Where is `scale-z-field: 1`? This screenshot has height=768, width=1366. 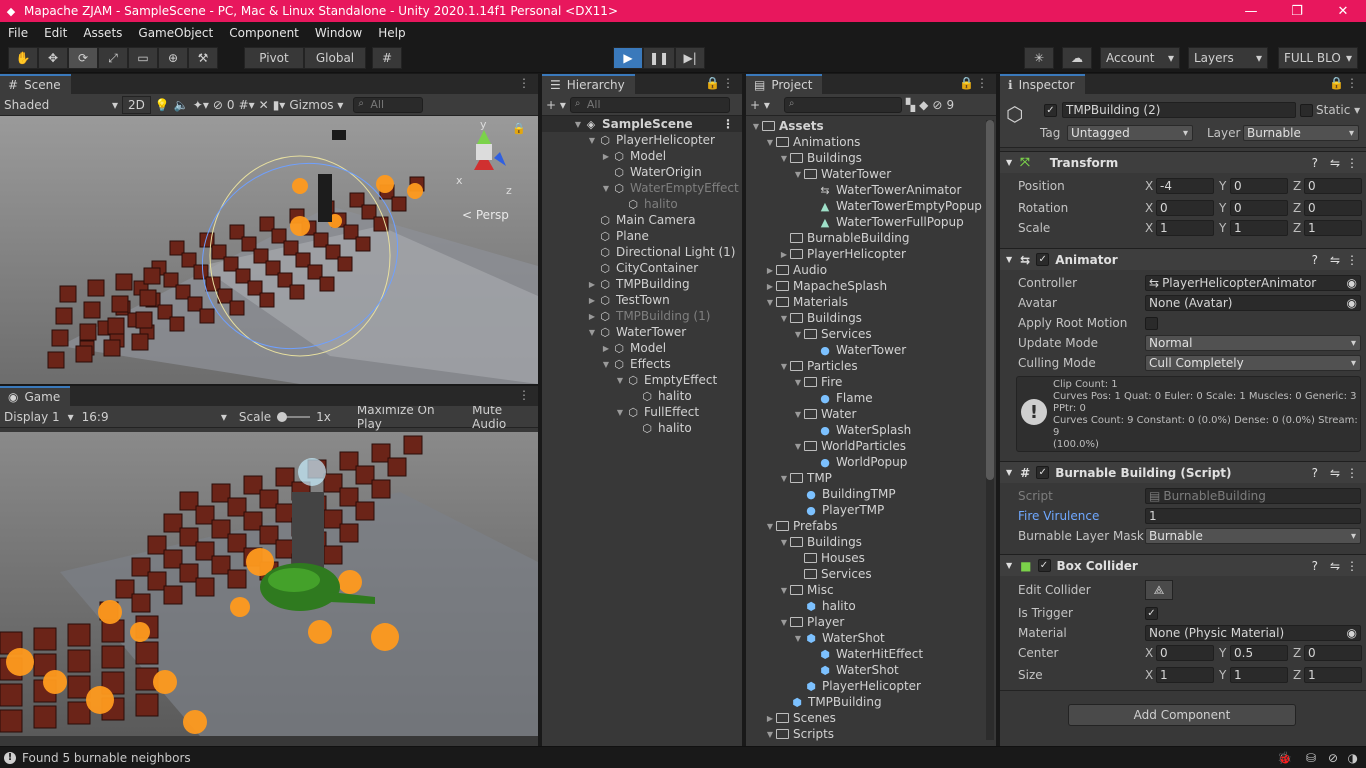
scale-z-field: 1 is located at coordinates (1333, 228).